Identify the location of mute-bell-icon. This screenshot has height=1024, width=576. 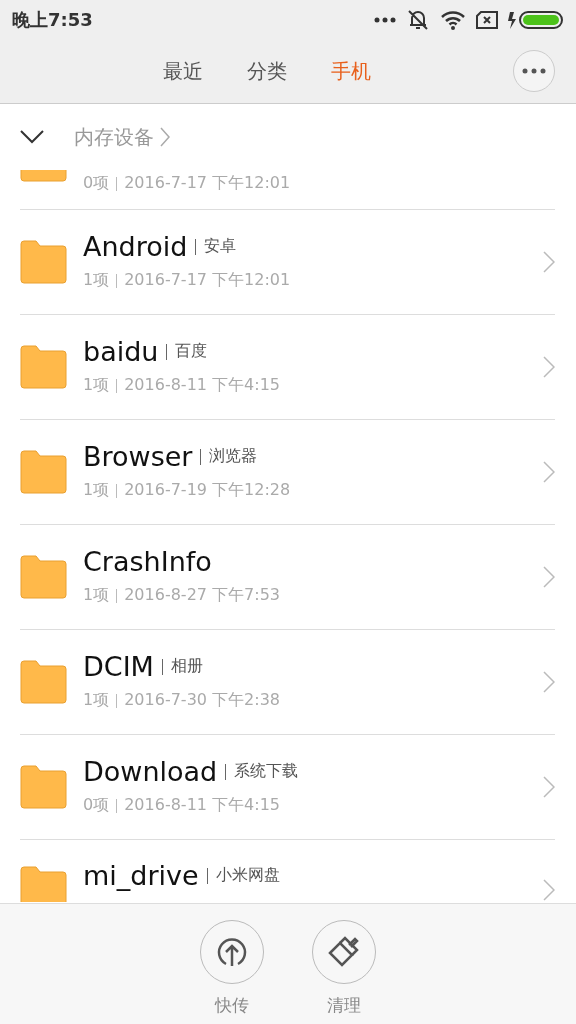
(418, 20).